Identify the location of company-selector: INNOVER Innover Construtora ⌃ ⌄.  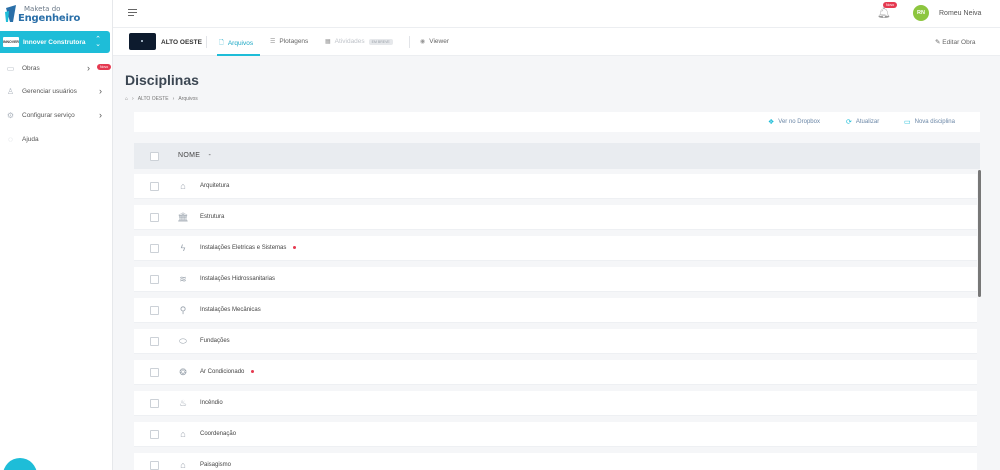
(55, 42).